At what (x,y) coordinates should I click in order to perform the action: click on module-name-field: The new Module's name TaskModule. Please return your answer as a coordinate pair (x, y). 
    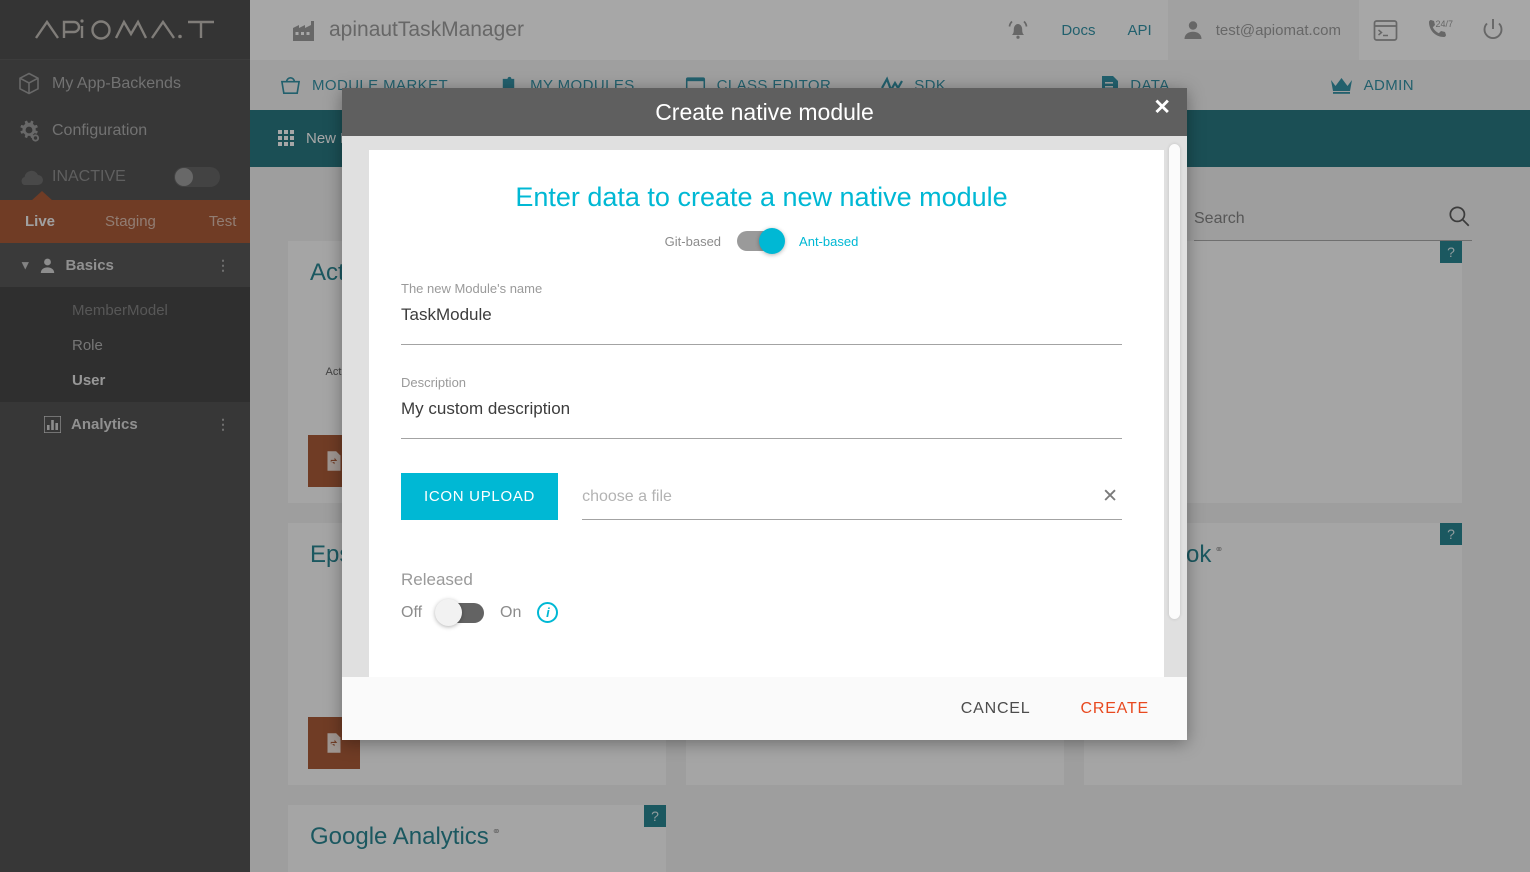
    Looking at the image, I should click on (761, 313).